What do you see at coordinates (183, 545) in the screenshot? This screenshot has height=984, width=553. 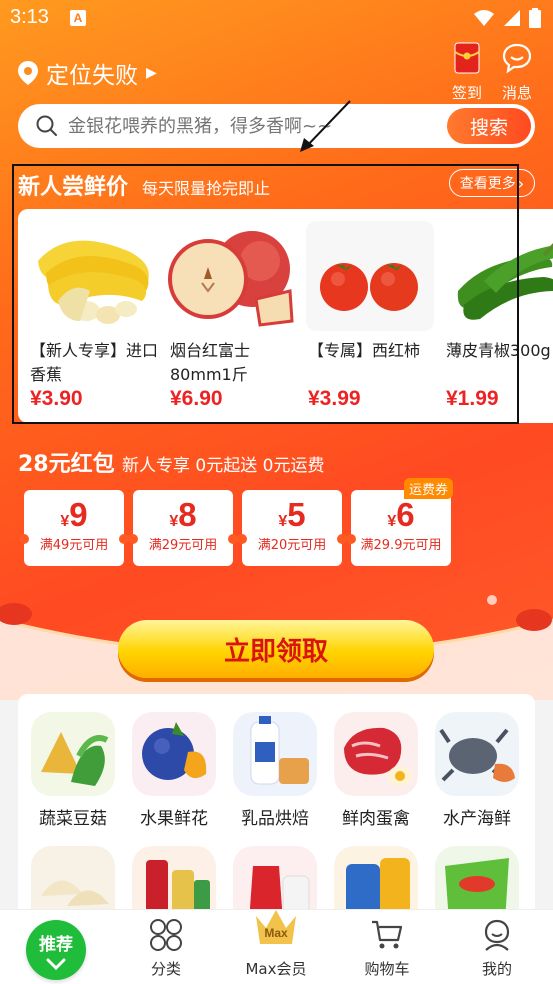 I see `coupon-condition: 满29元可用` at bounding box center [183, 545].